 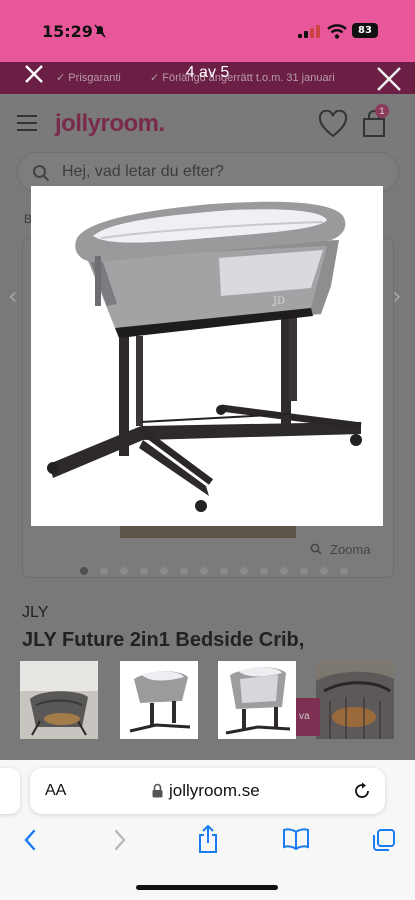 I want to click on gallery-image-edge, so click(x=208, y=531).